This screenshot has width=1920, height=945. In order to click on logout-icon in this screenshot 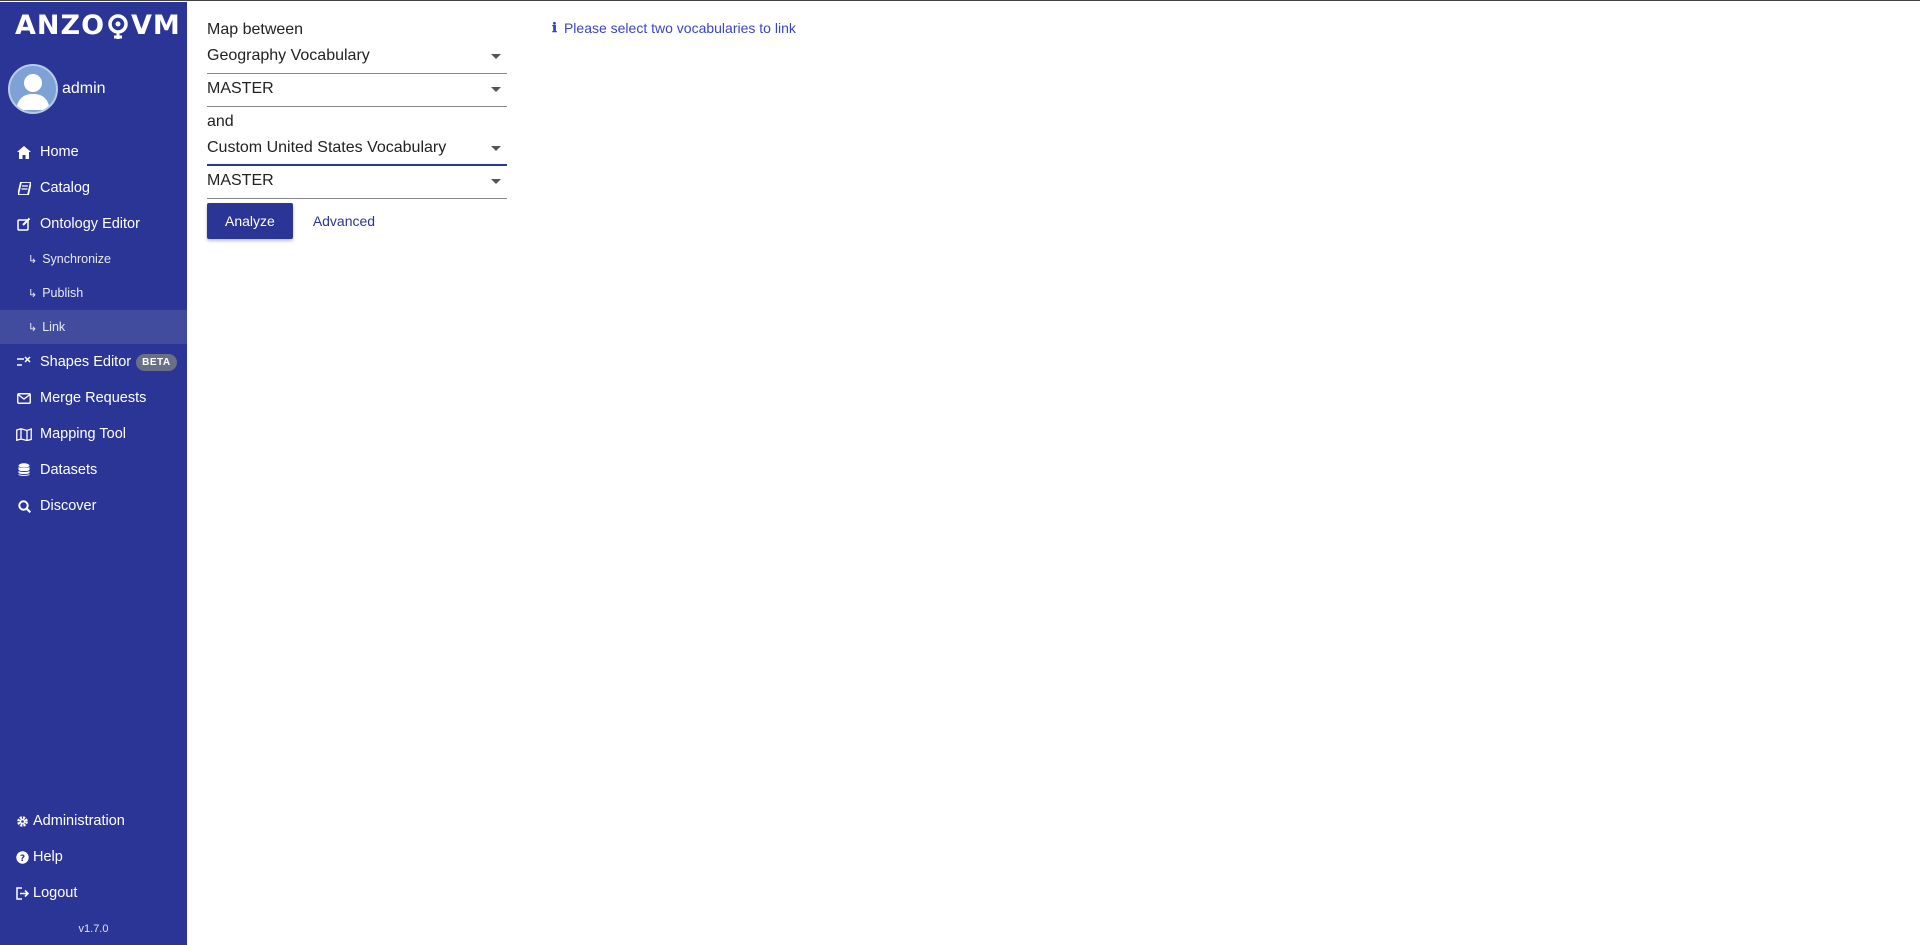, I will do `click(22, 893)`.